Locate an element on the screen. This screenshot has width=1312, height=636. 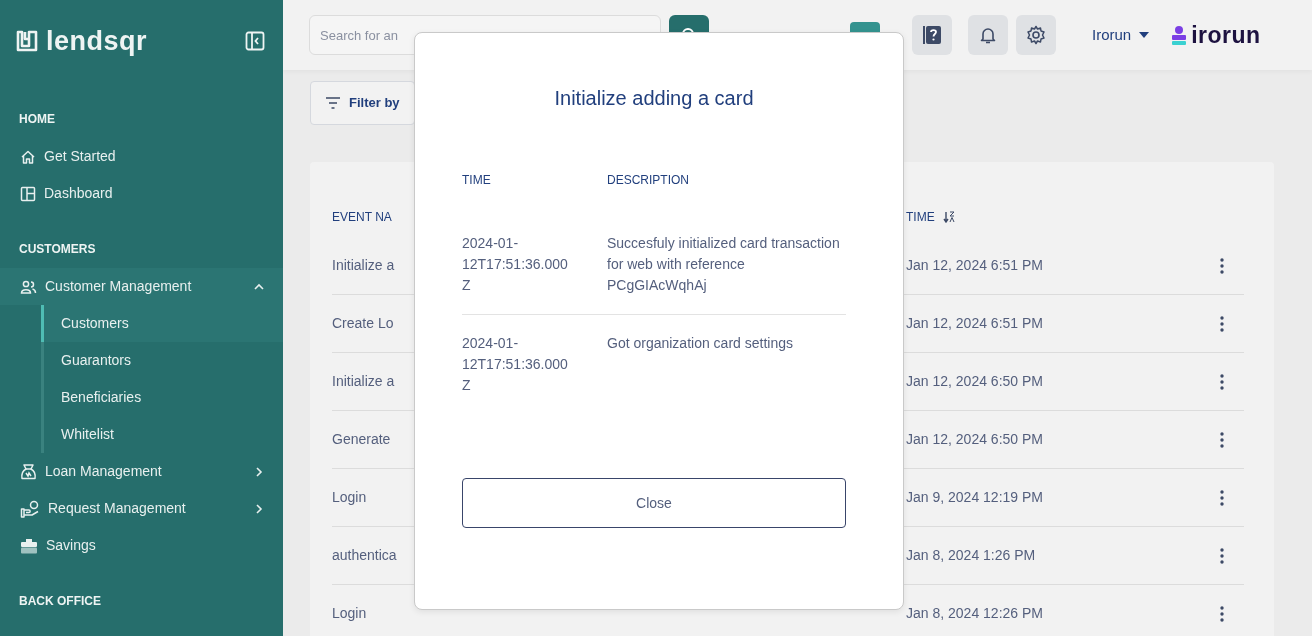
sidebar-item: Dashboard is located at coordinates (141, 193).